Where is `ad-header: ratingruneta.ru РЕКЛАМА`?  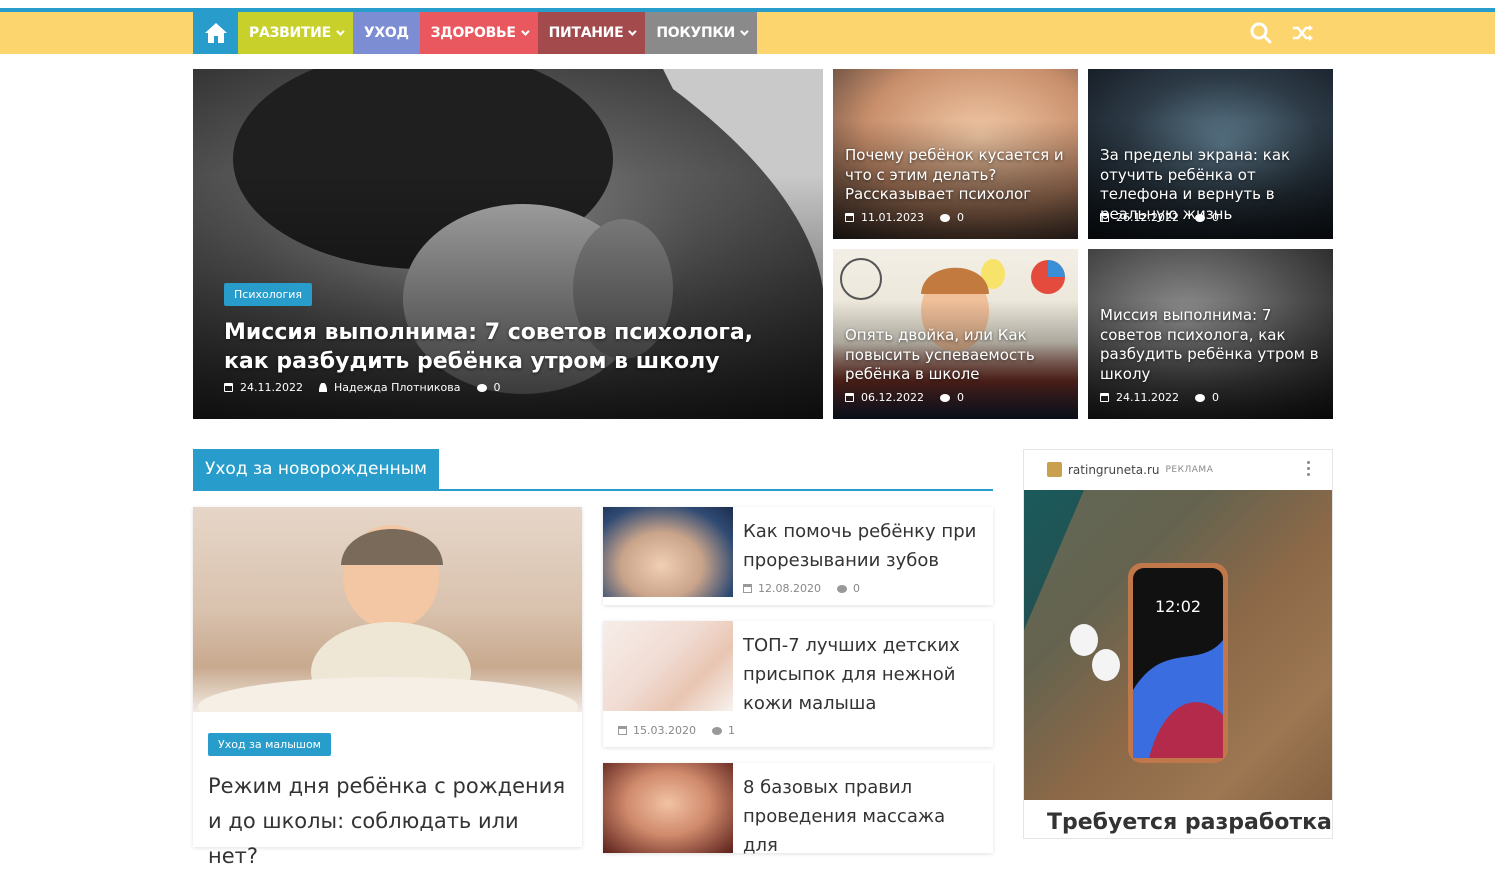 ad-header: ratingruneta.ru РЕКЛАМА is located at coordinates (1130, 469).